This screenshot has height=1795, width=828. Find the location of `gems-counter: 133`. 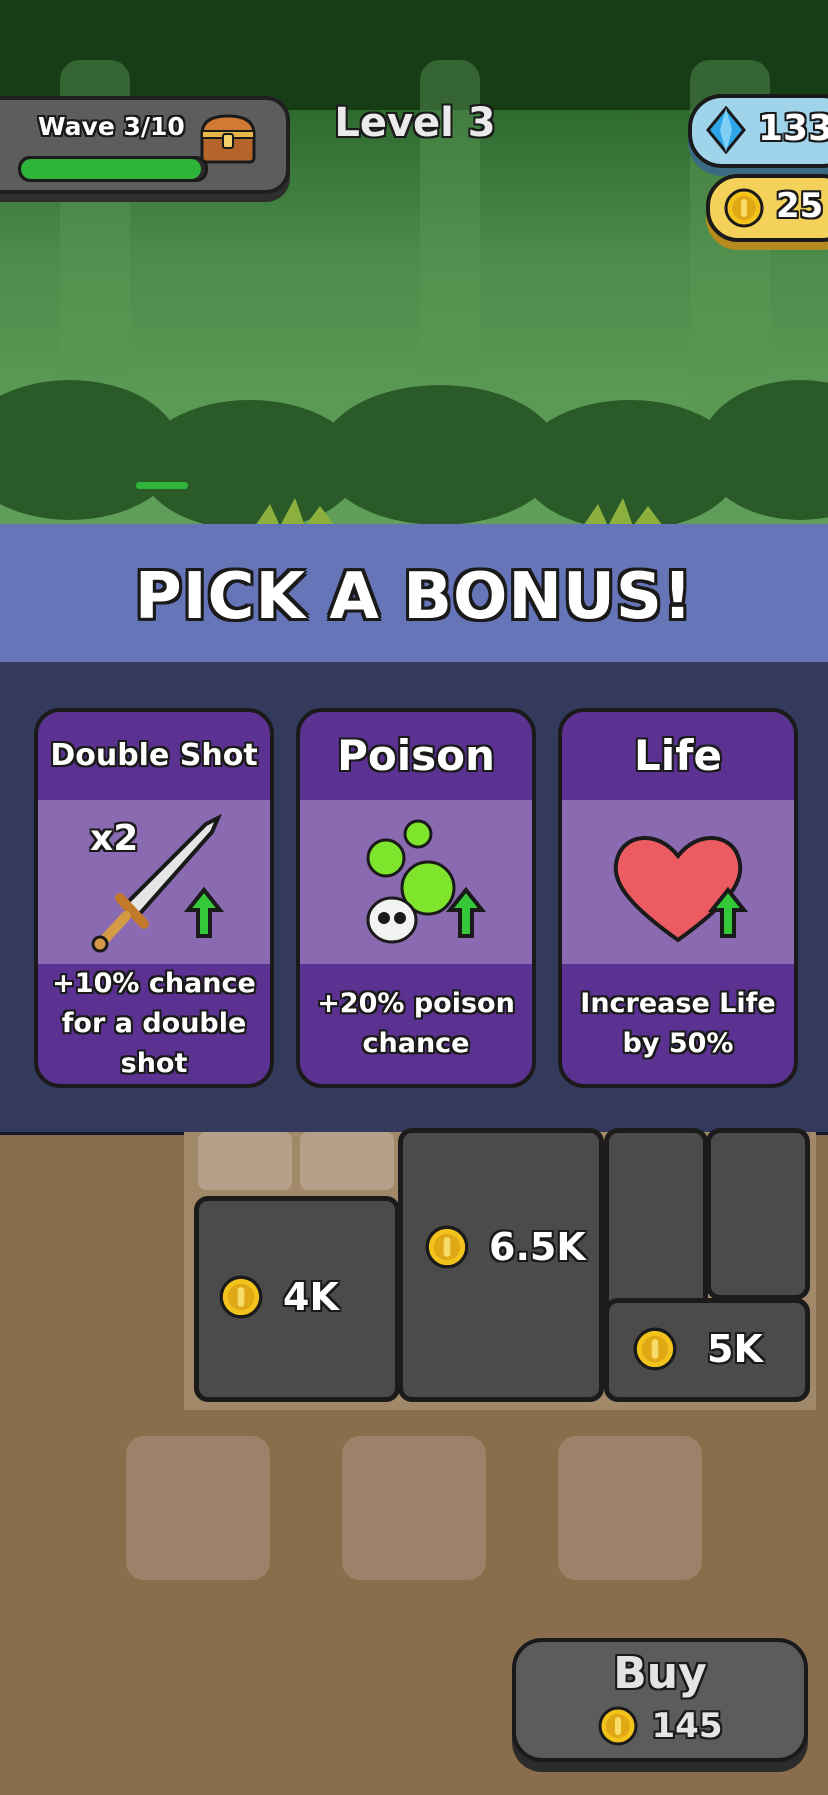

gems-counter: 133 is located at coordinates (758, 131).